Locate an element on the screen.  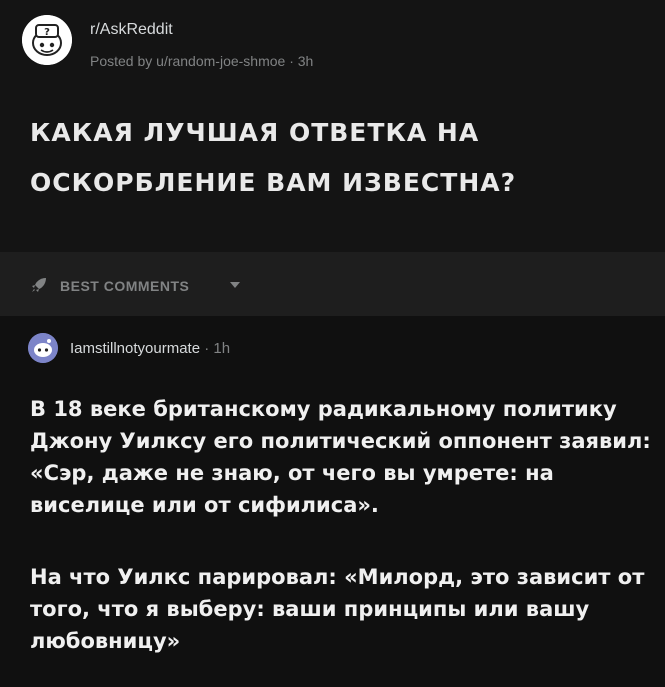
subreddit-avatar: ? is located at coordinates (47, 40).